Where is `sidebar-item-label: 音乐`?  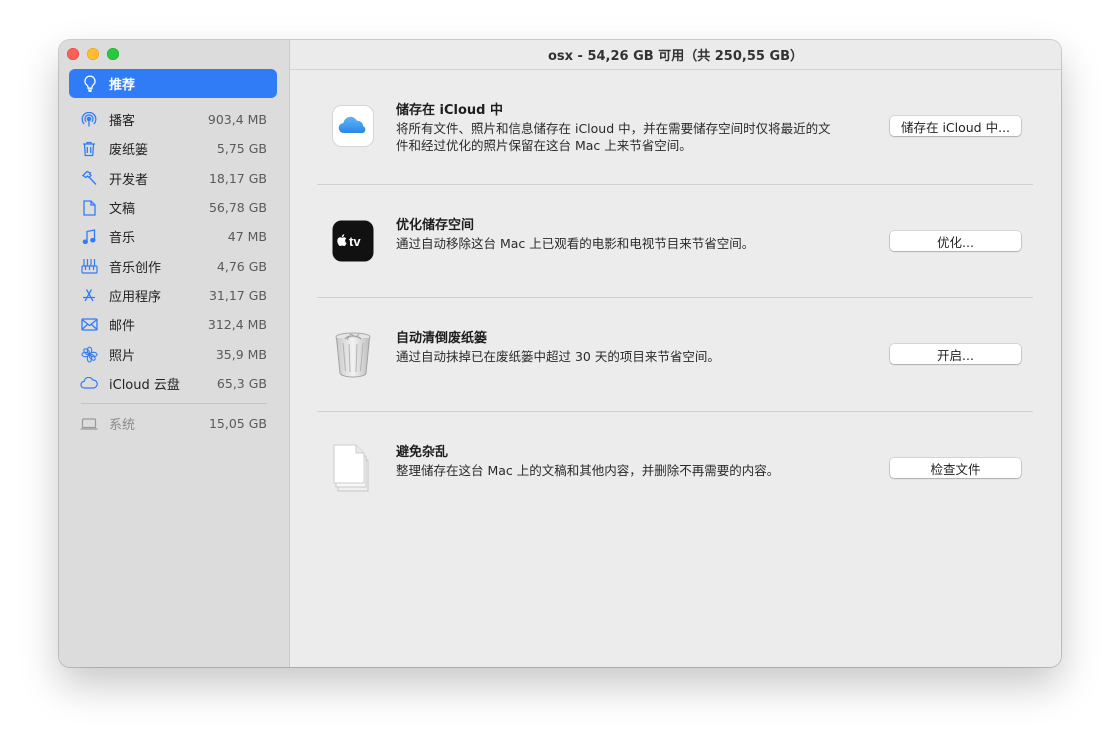 sidebar-item-label: 音乐 is located at coordinates (122, 239).